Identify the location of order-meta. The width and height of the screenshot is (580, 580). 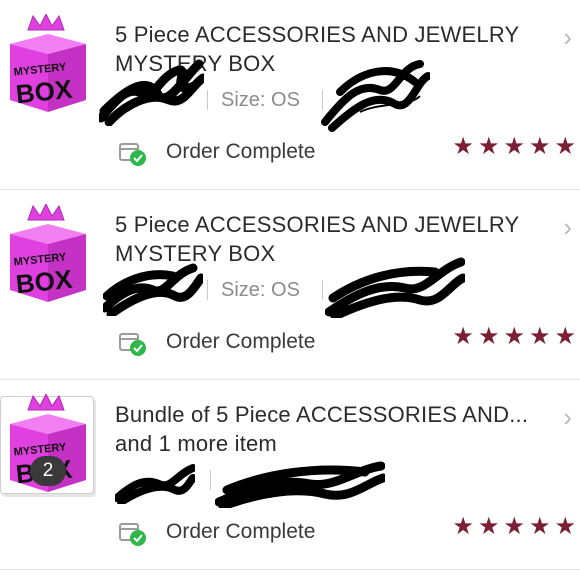
(285, 484).